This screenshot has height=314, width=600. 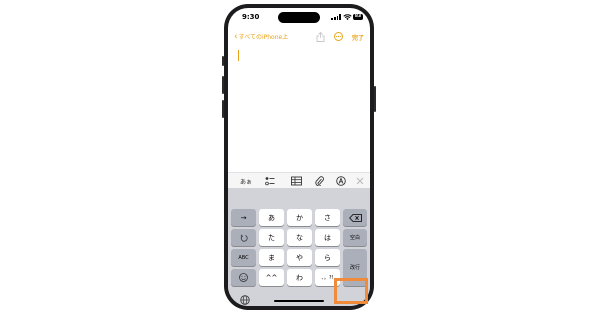 What do you see at coordinates (223, 85) in the screenshot?
I see `volume-up-button` at bounding box center [223, 85].